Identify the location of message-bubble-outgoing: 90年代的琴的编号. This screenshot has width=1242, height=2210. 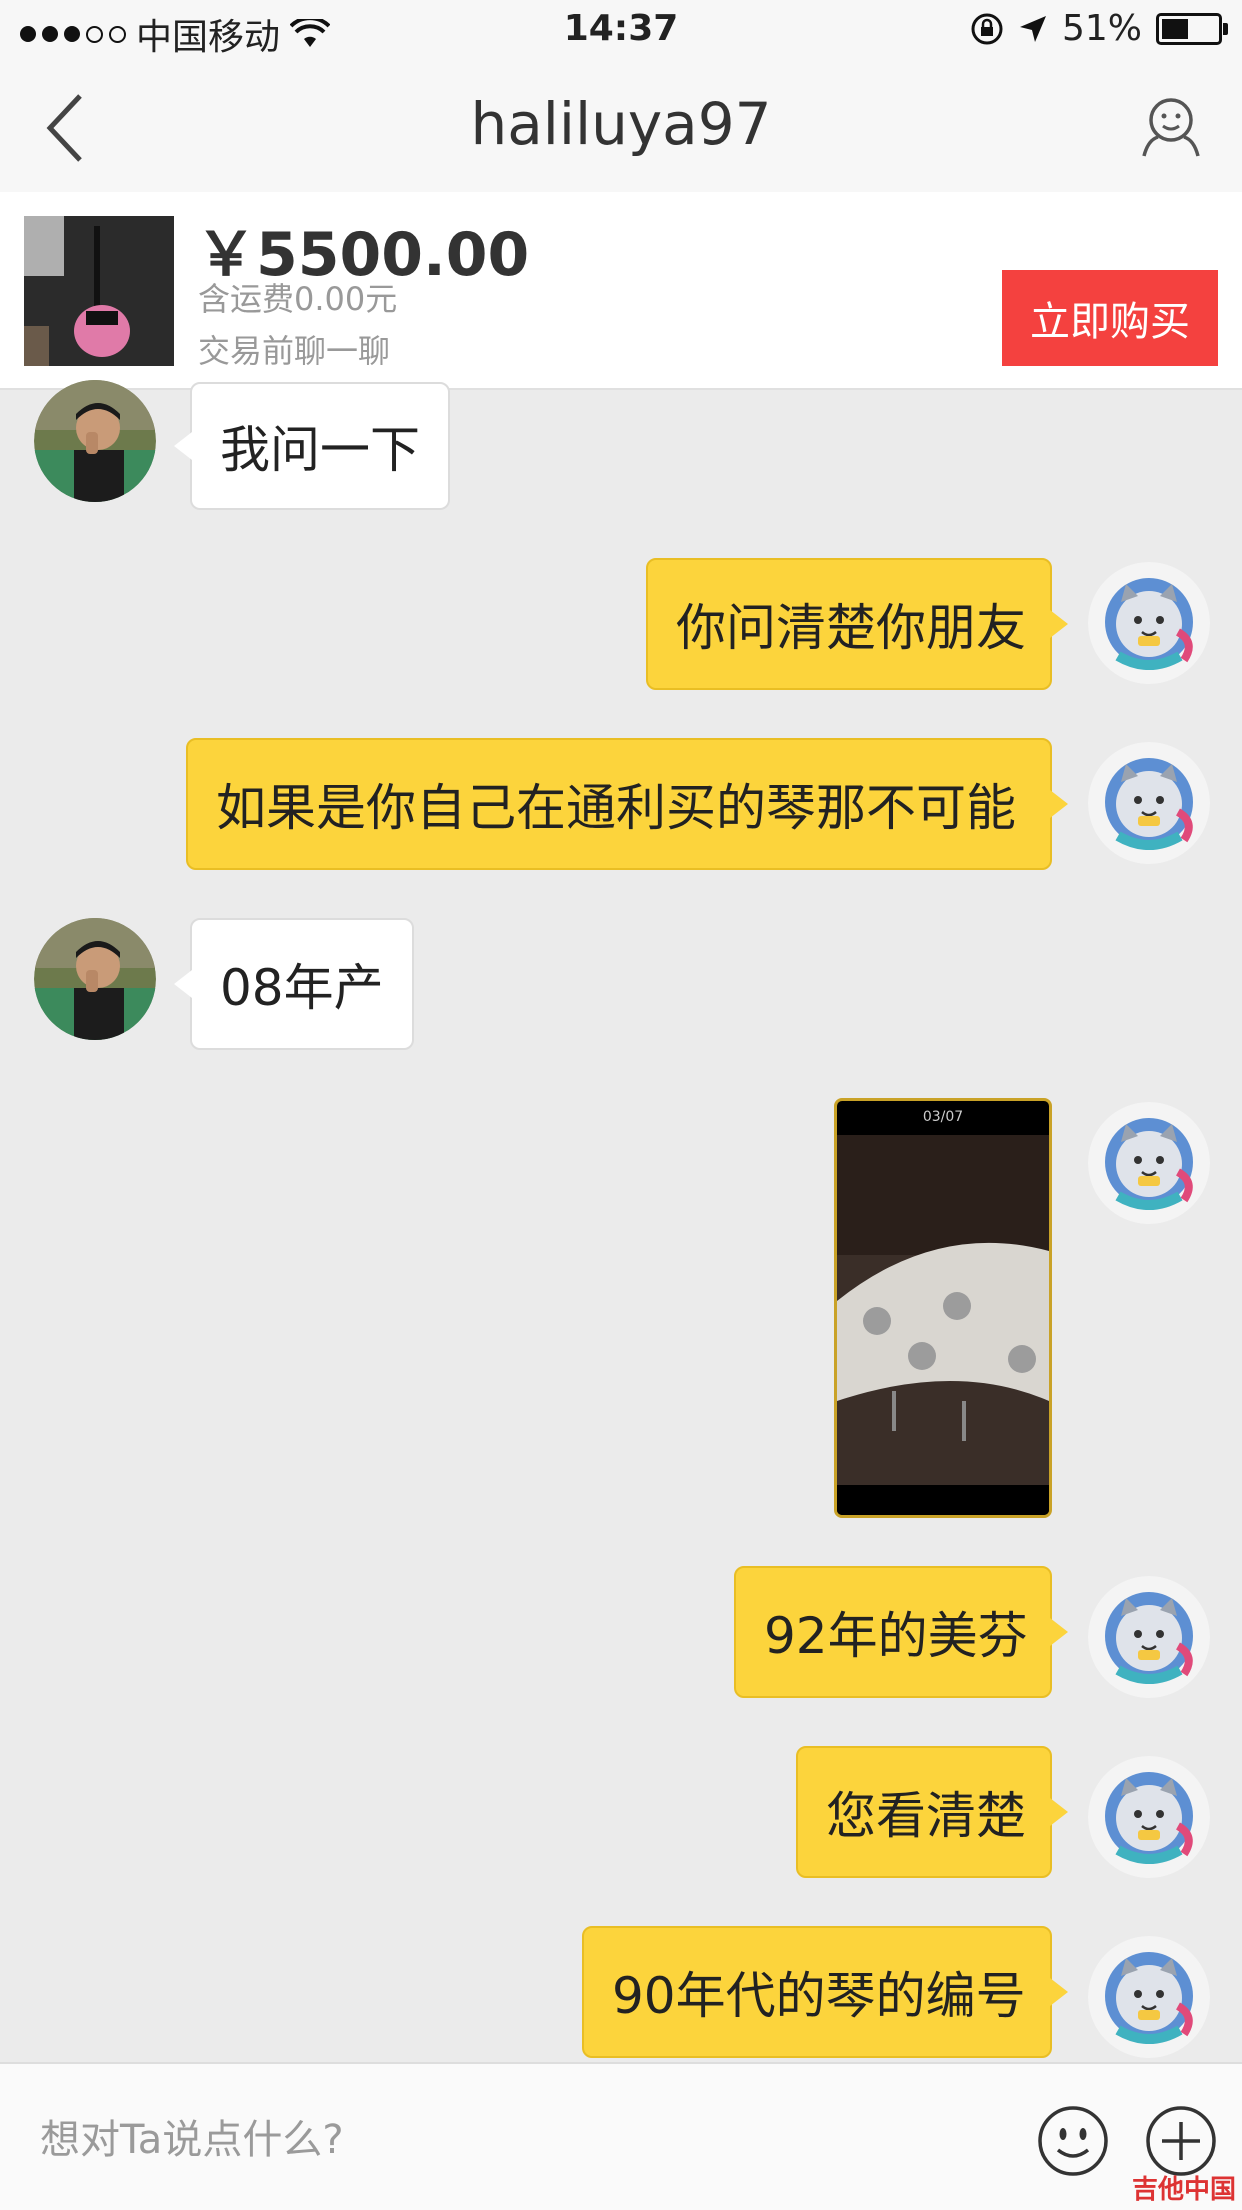
(825, 1992).